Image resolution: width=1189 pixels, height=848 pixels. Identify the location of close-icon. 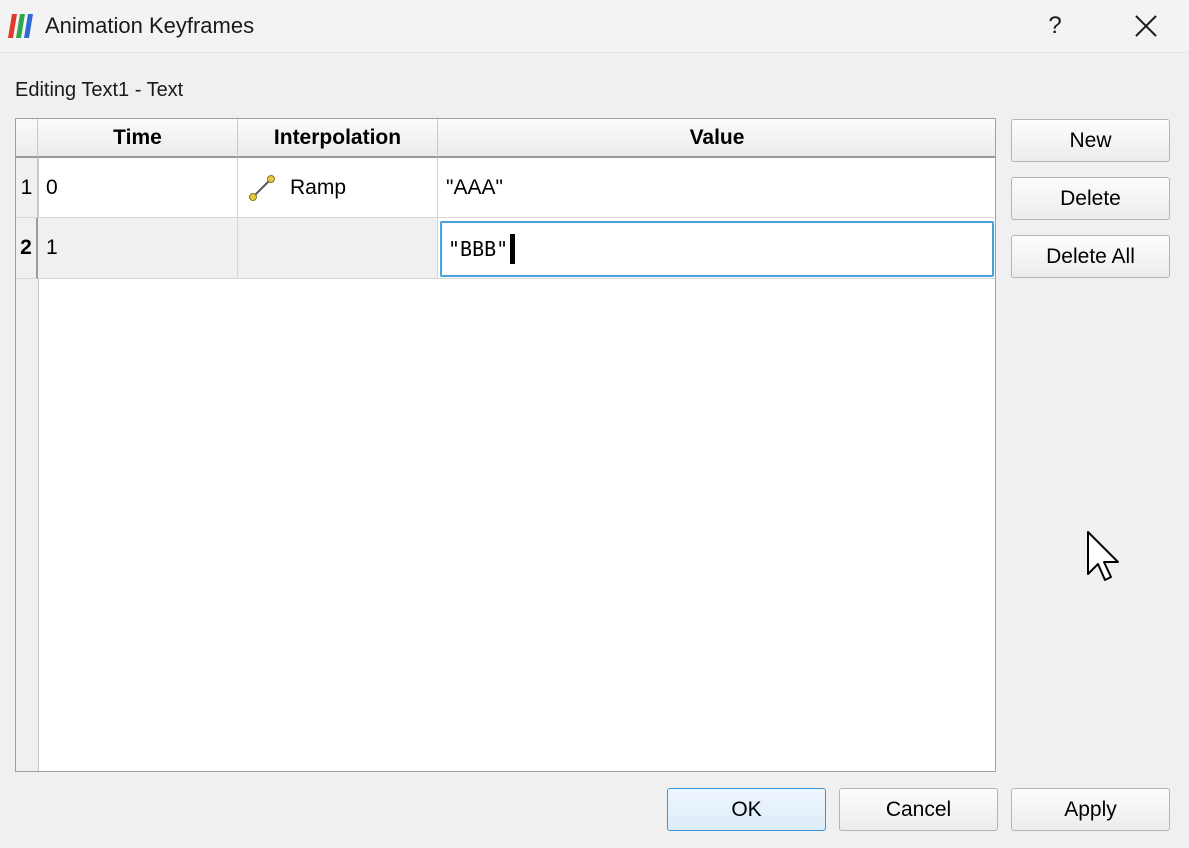
(1146, 26).